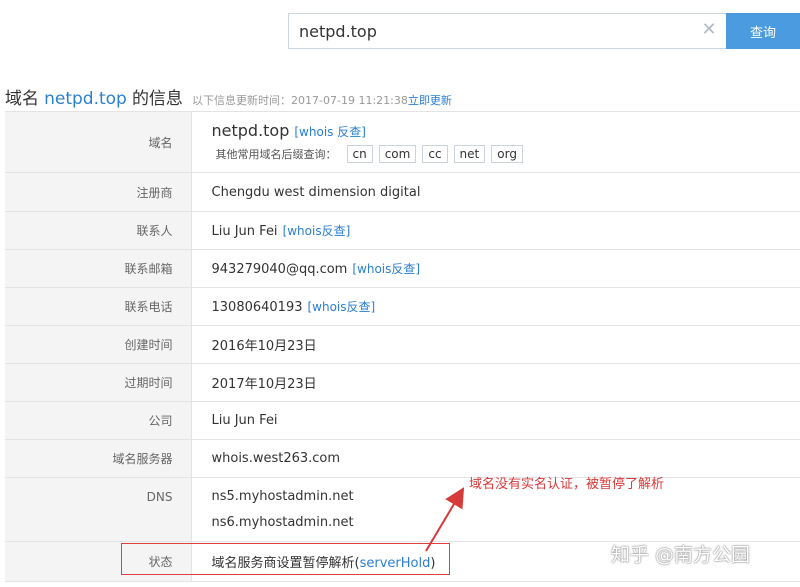  Describe the element at coordinates (98, 142) in the screenshot. I see `row-label-domain: 域名` at that location.